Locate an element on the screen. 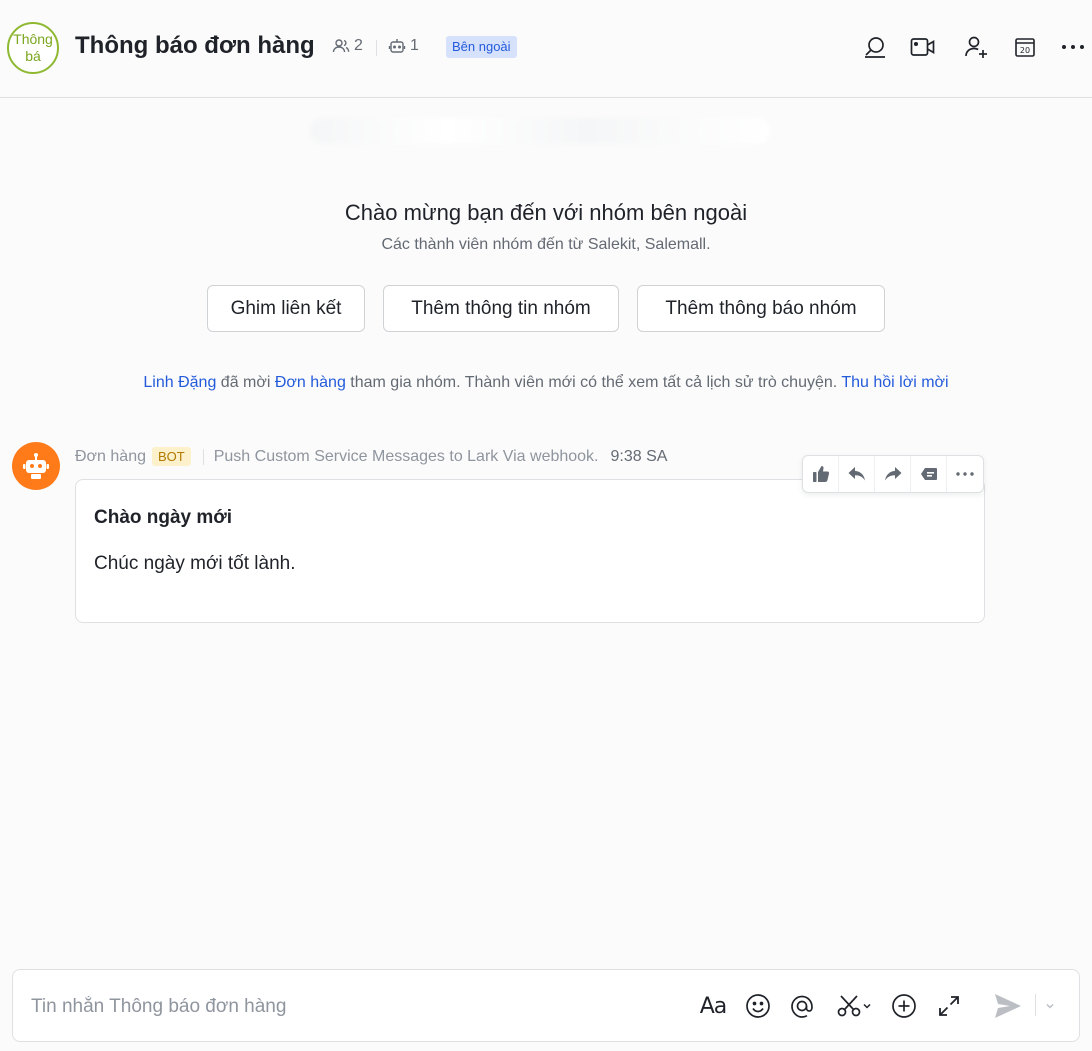 The image size is (1092, 1051). calendar-icon: 20 is located at coordinates (1025, 47).